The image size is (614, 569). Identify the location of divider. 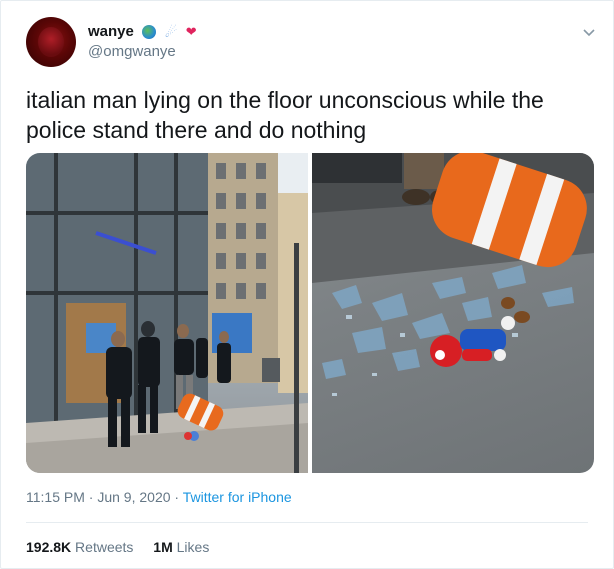
(307, 522).